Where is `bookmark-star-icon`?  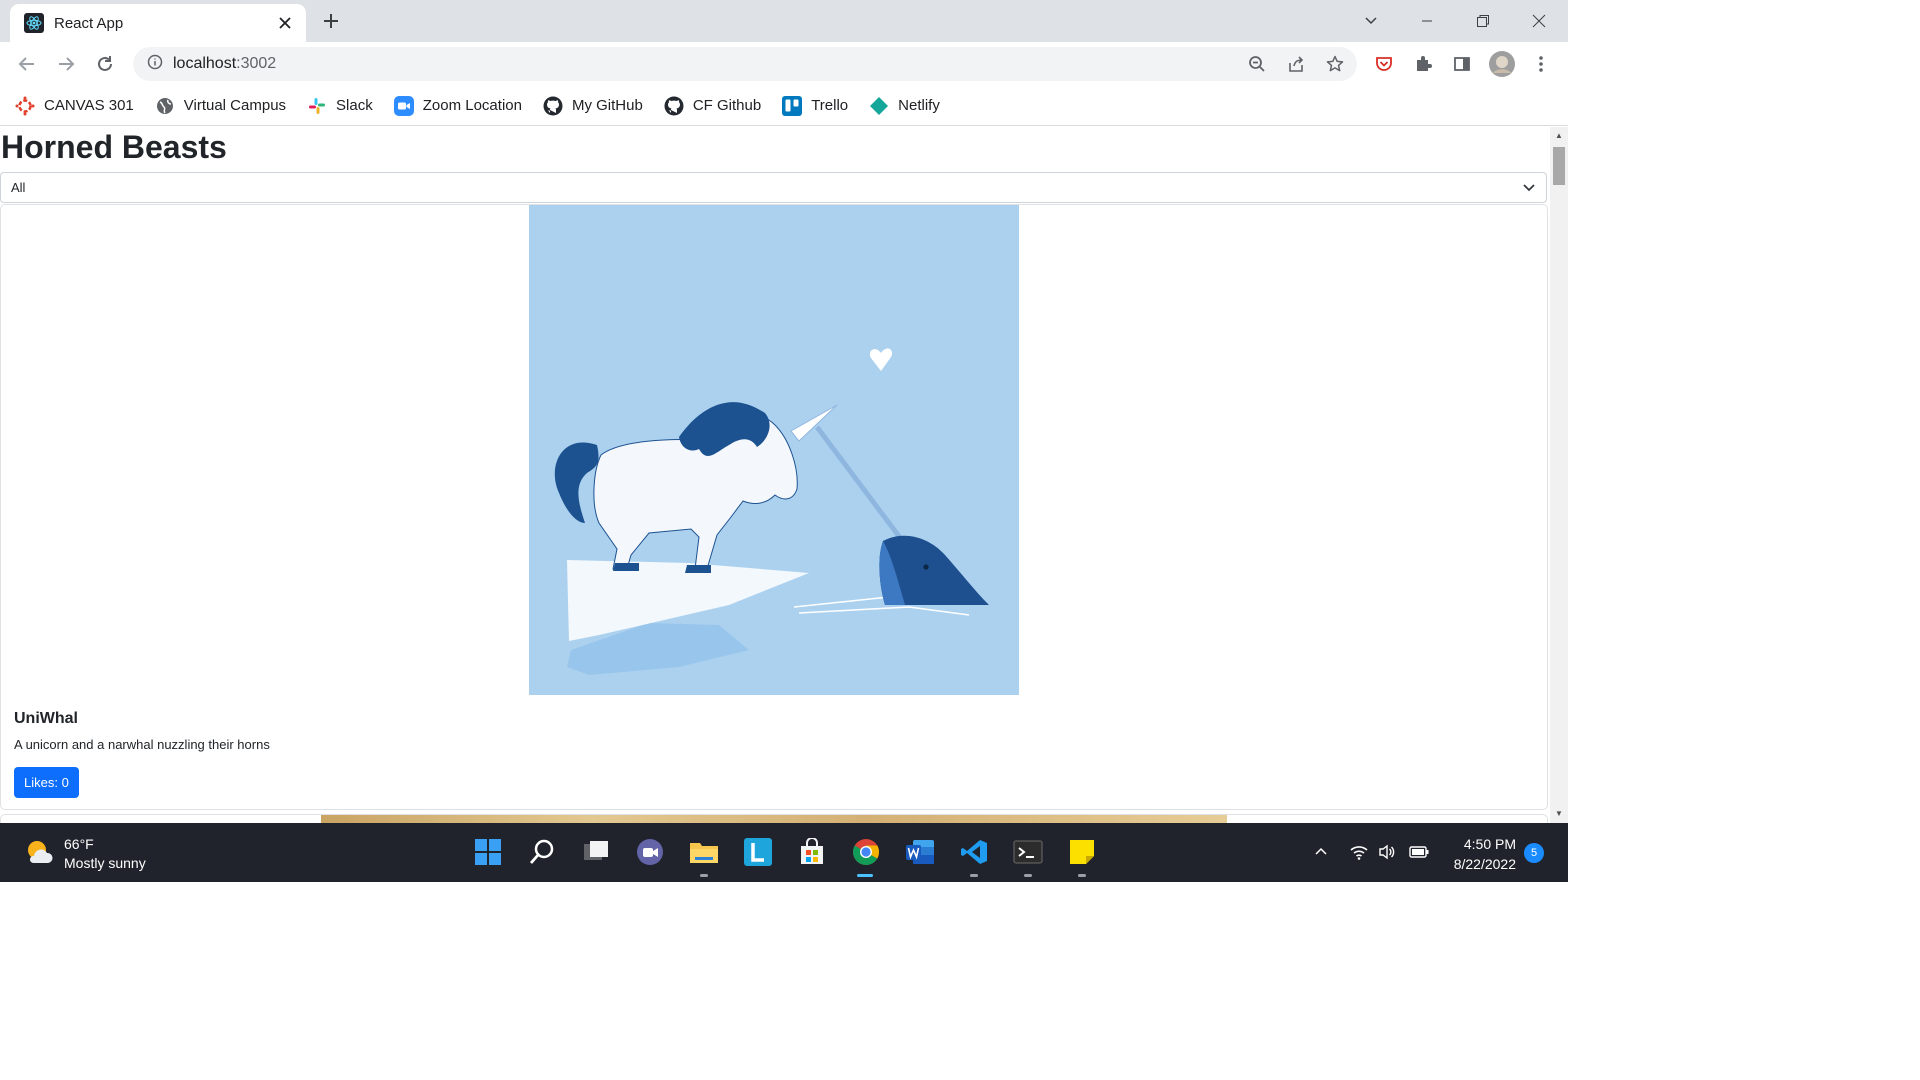 bookmark-star-icon is located at coordinates (1335, 64).